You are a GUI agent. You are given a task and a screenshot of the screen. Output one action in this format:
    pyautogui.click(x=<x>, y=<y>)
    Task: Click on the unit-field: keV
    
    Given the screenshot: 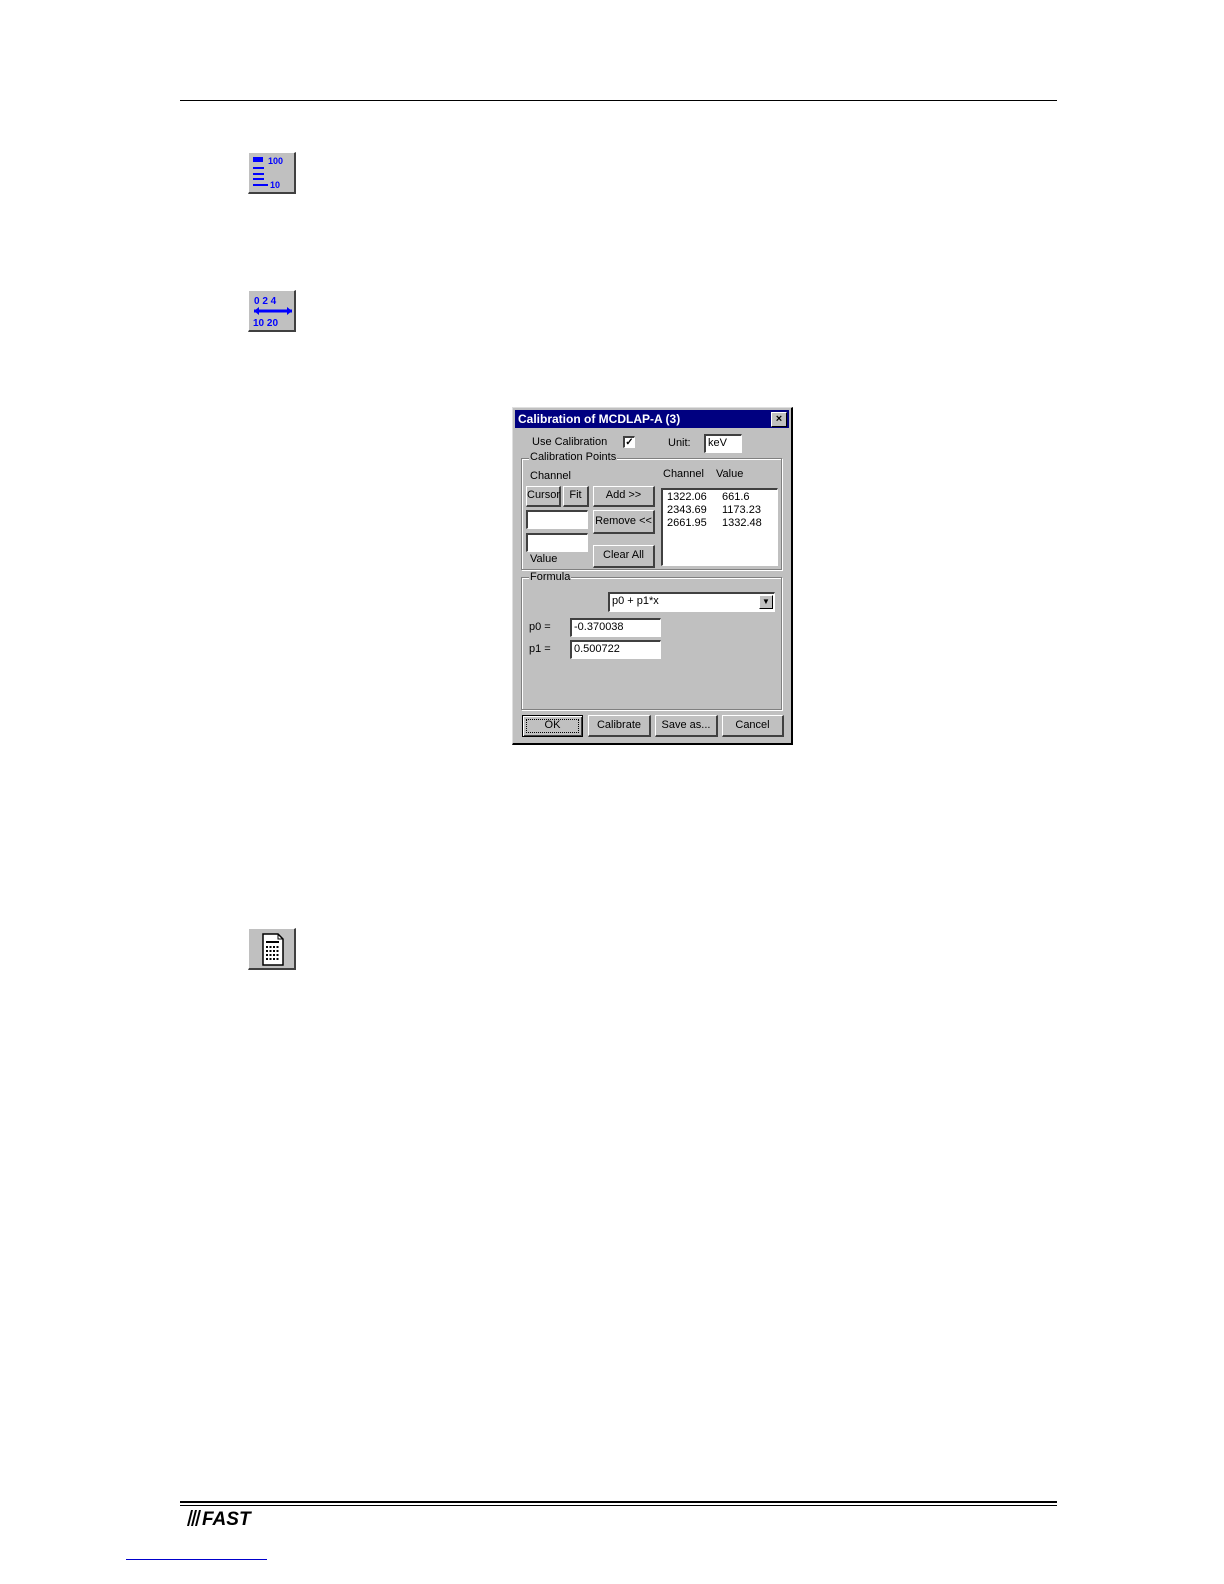 What is the action you would take?
    pyautogui.click(x=723, y=443)
    